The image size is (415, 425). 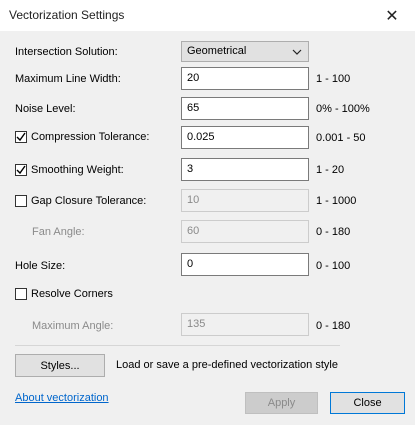 I want to click on max-angle-label: Maximum Angle:, so click(x=73, y=326).